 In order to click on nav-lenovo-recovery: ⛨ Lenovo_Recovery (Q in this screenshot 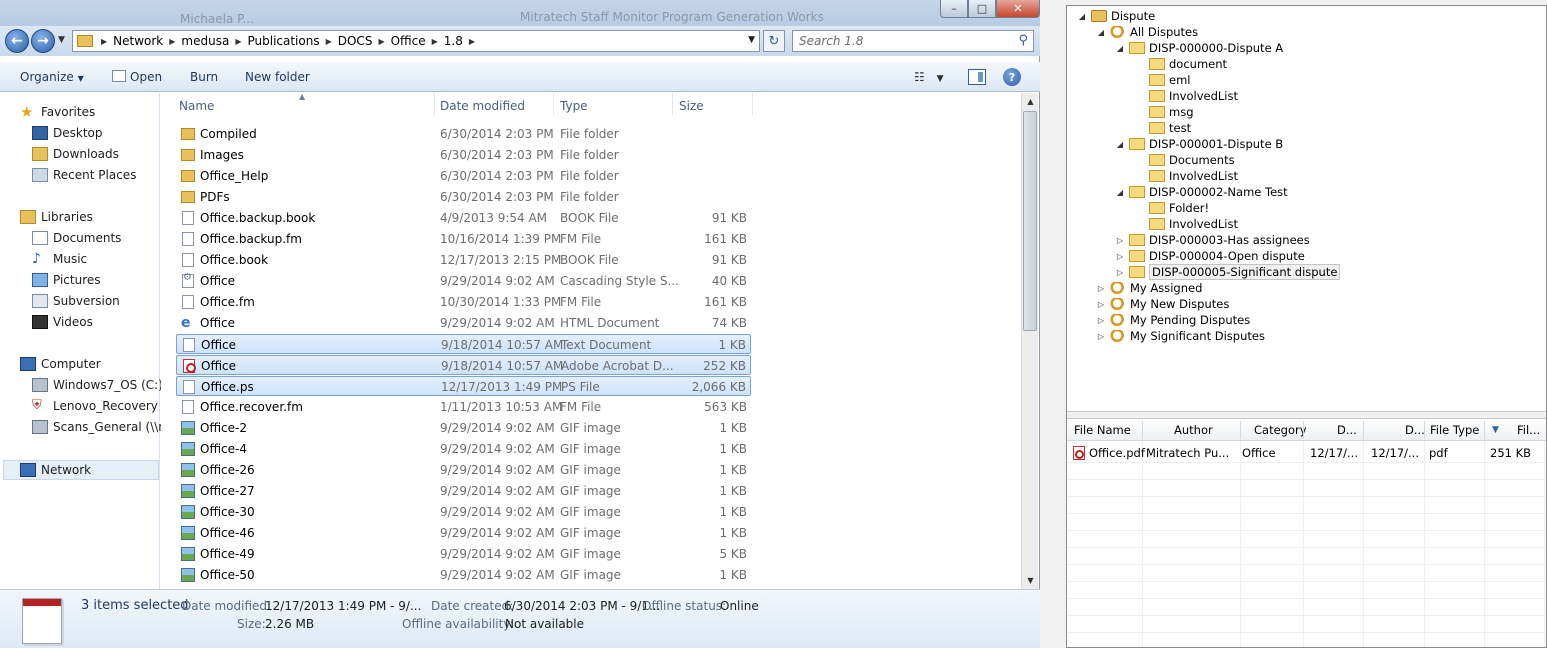, I will do `click(104, 406)`.